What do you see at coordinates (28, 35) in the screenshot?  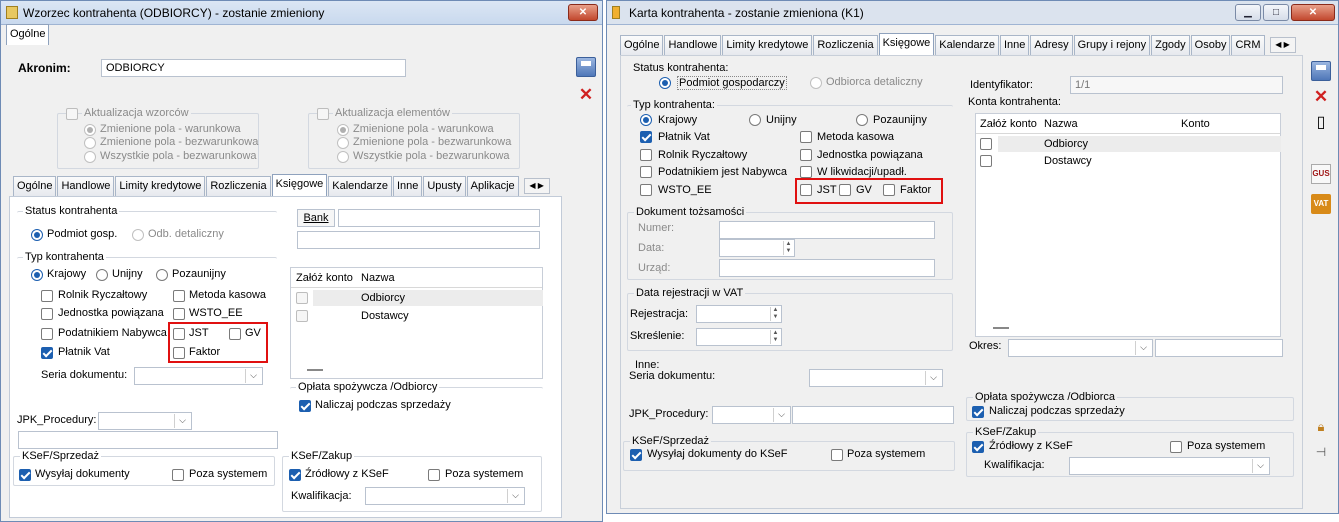 I see `tab-ogolne-top: Ogólne` at bounding box center [28, 35].